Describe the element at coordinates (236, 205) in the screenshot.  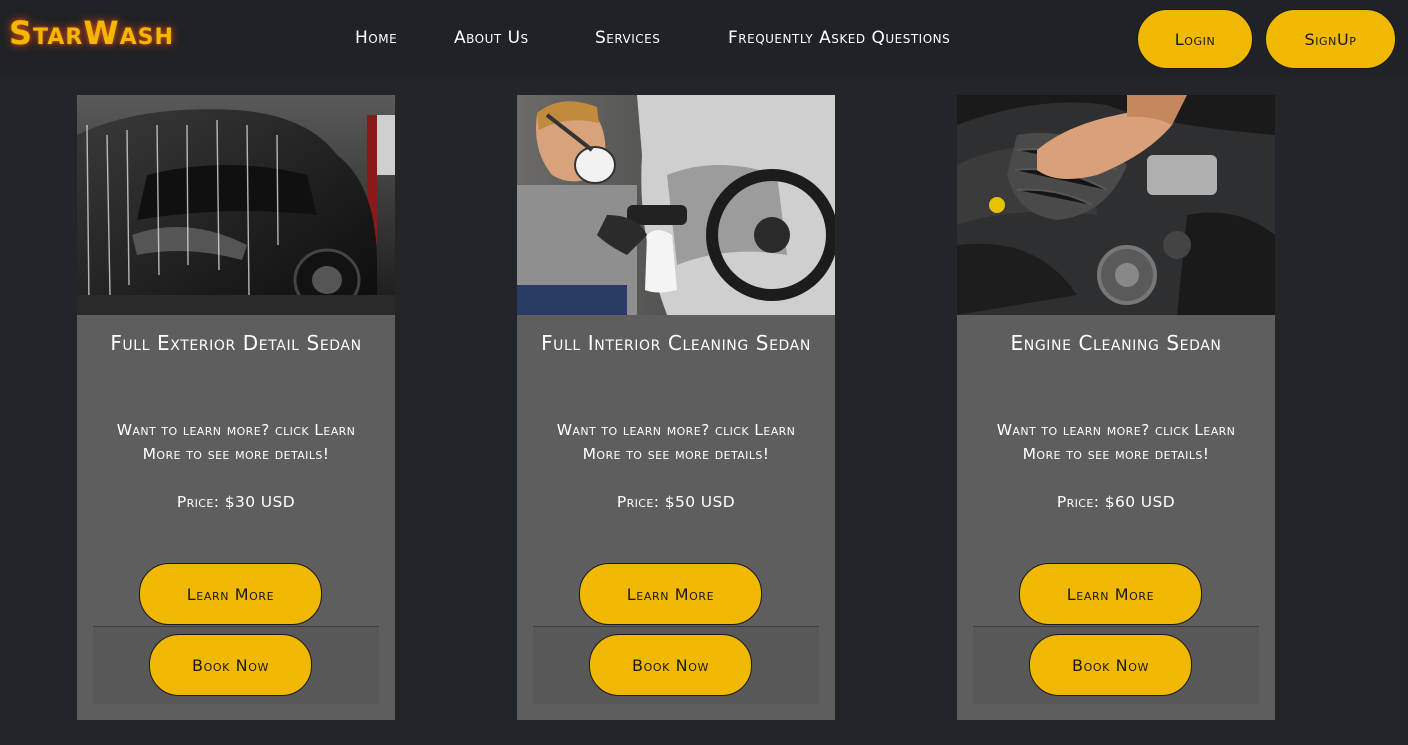
I see `exterior-wash-image` at that location.